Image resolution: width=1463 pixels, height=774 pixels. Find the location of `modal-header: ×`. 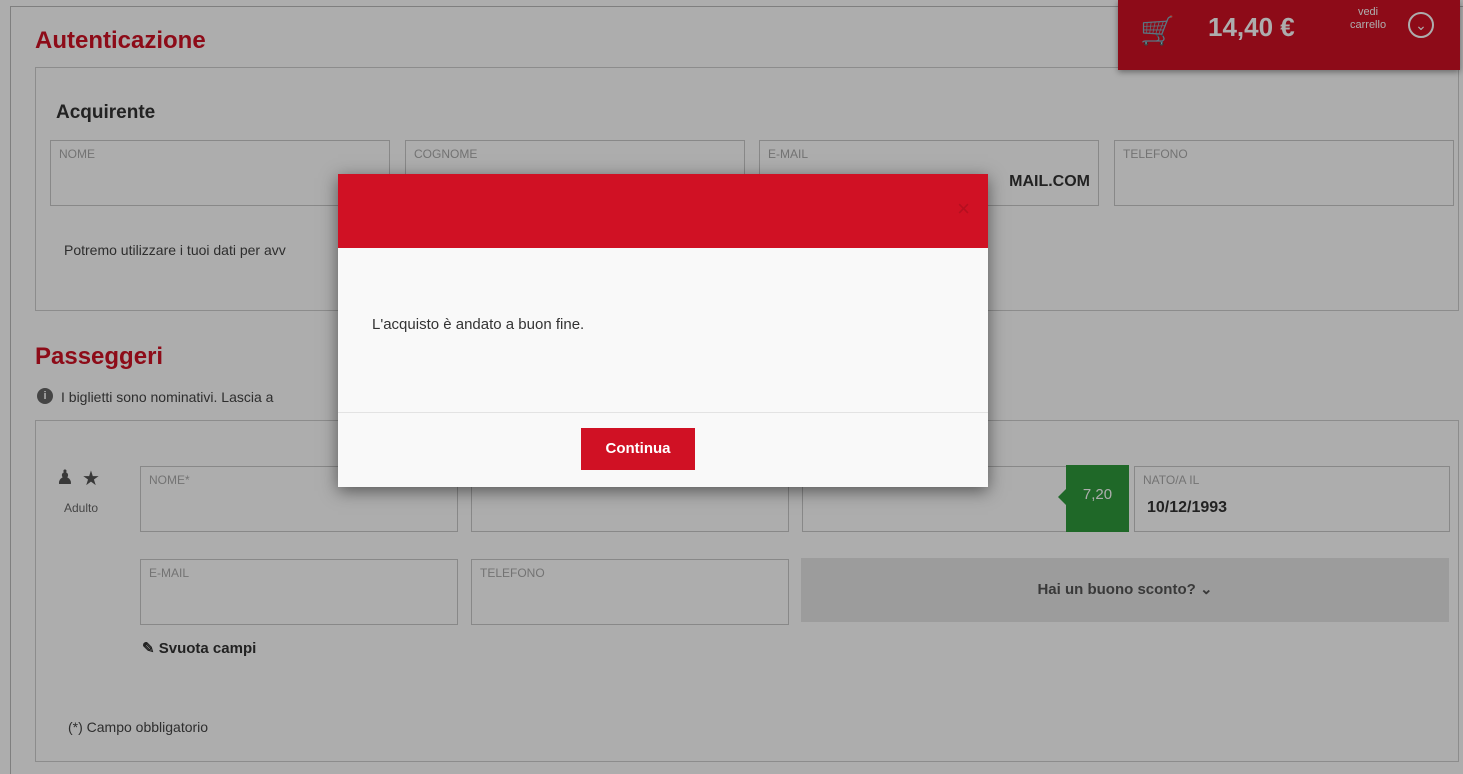

modal-header: × is located at coordinates (663, 211).